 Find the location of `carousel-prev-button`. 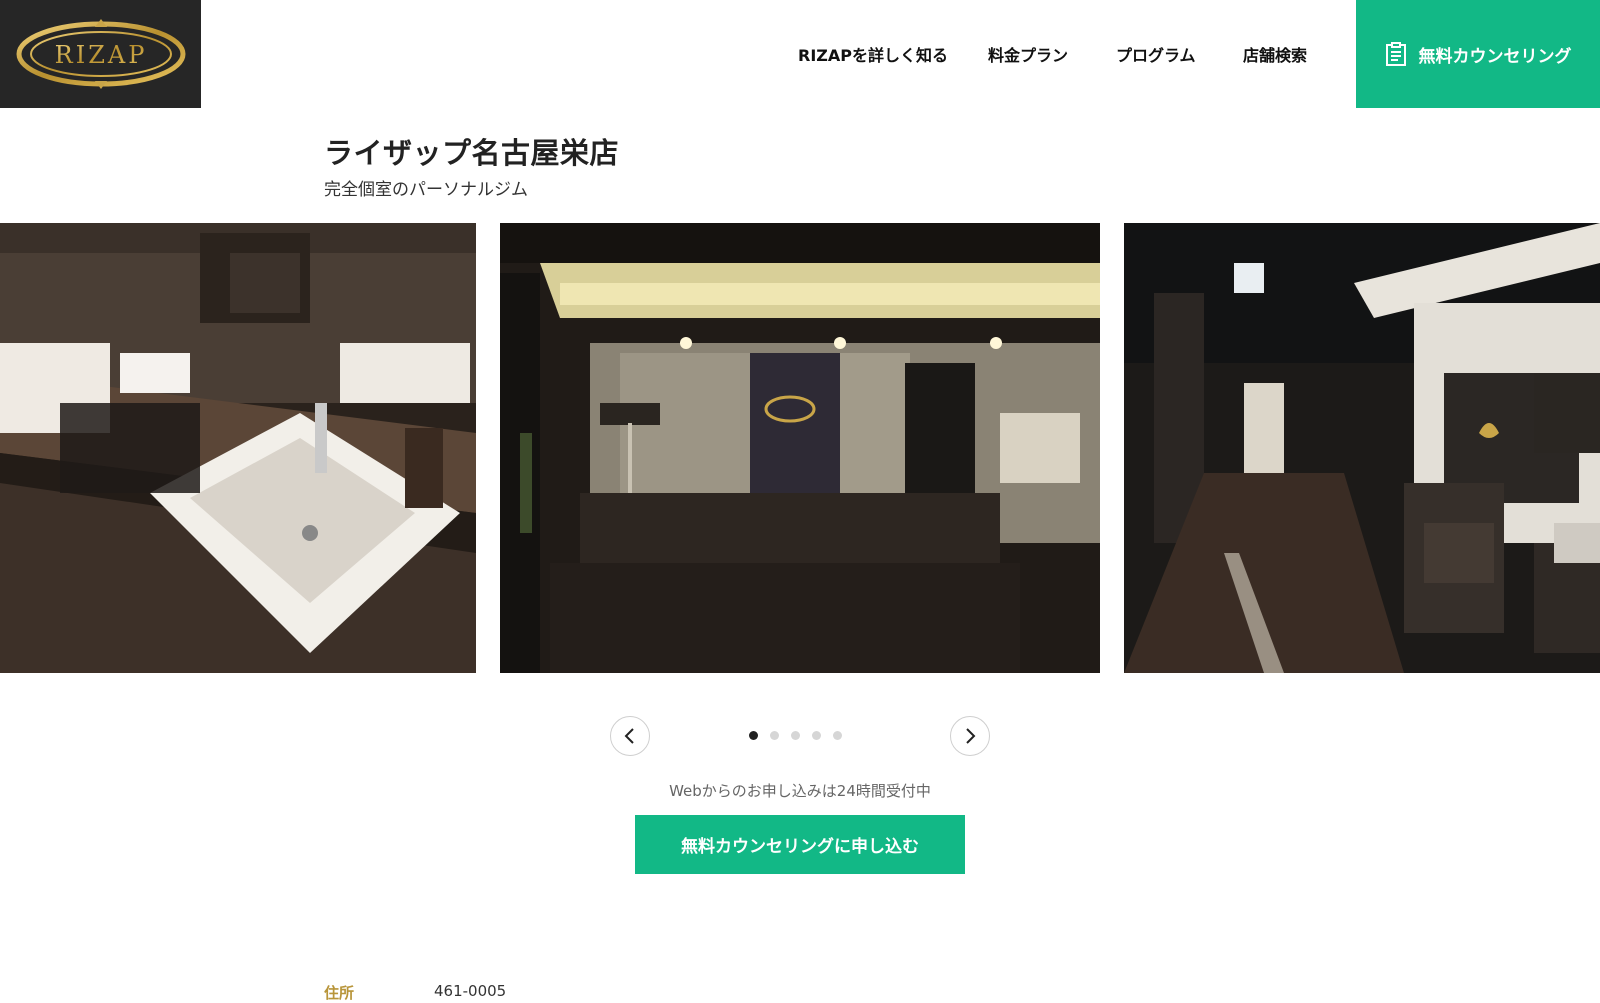

carousel-prev-button is located at coordinates (630, 736).